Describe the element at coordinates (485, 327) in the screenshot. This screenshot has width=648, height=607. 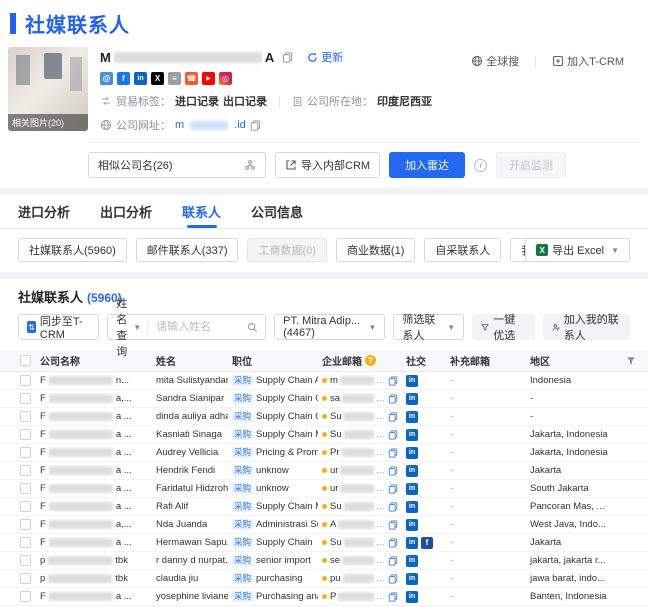
I see `funnel-check-icon` at that location.